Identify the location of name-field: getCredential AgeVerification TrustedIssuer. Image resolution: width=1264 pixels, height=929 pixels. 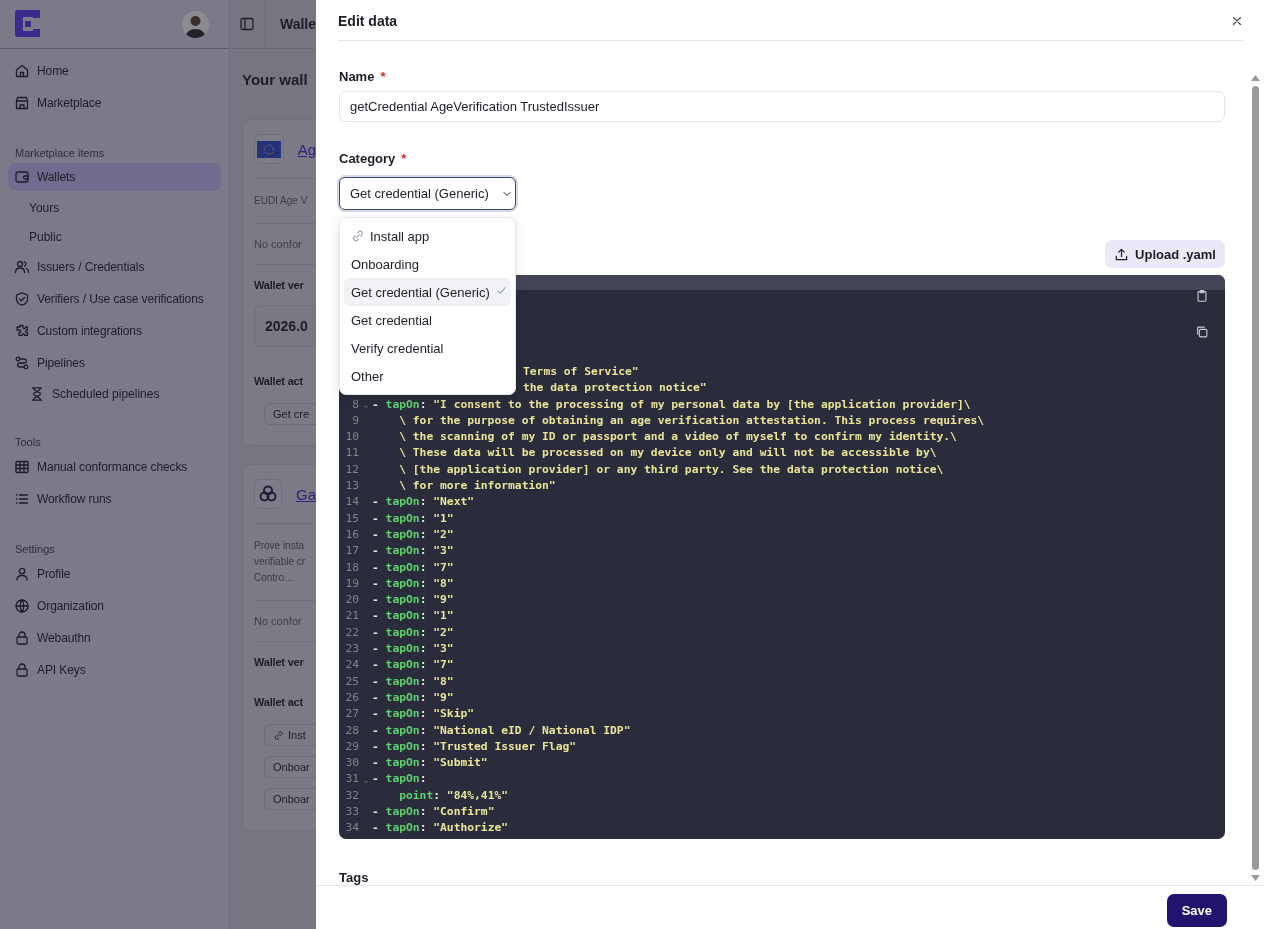
(782, 106).